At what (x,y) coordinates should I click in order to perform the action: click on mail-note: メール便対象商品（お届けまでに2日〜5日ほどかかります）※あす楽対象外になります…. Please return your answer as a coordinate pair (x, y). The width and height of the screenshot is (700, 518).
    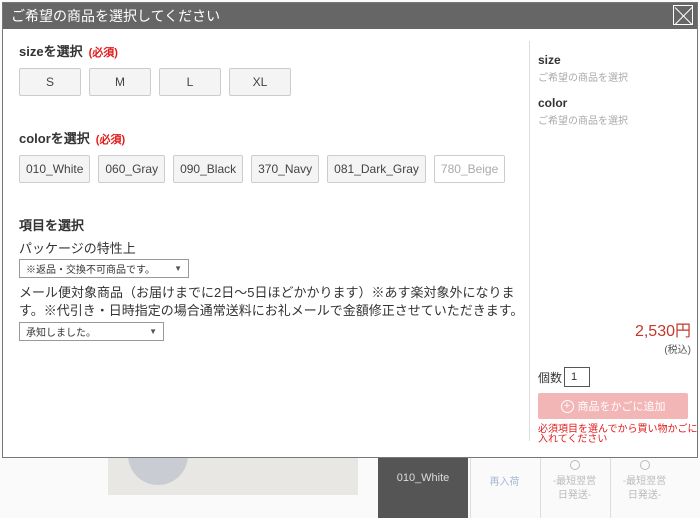
    Looking at the image, I should click on (271, 301).